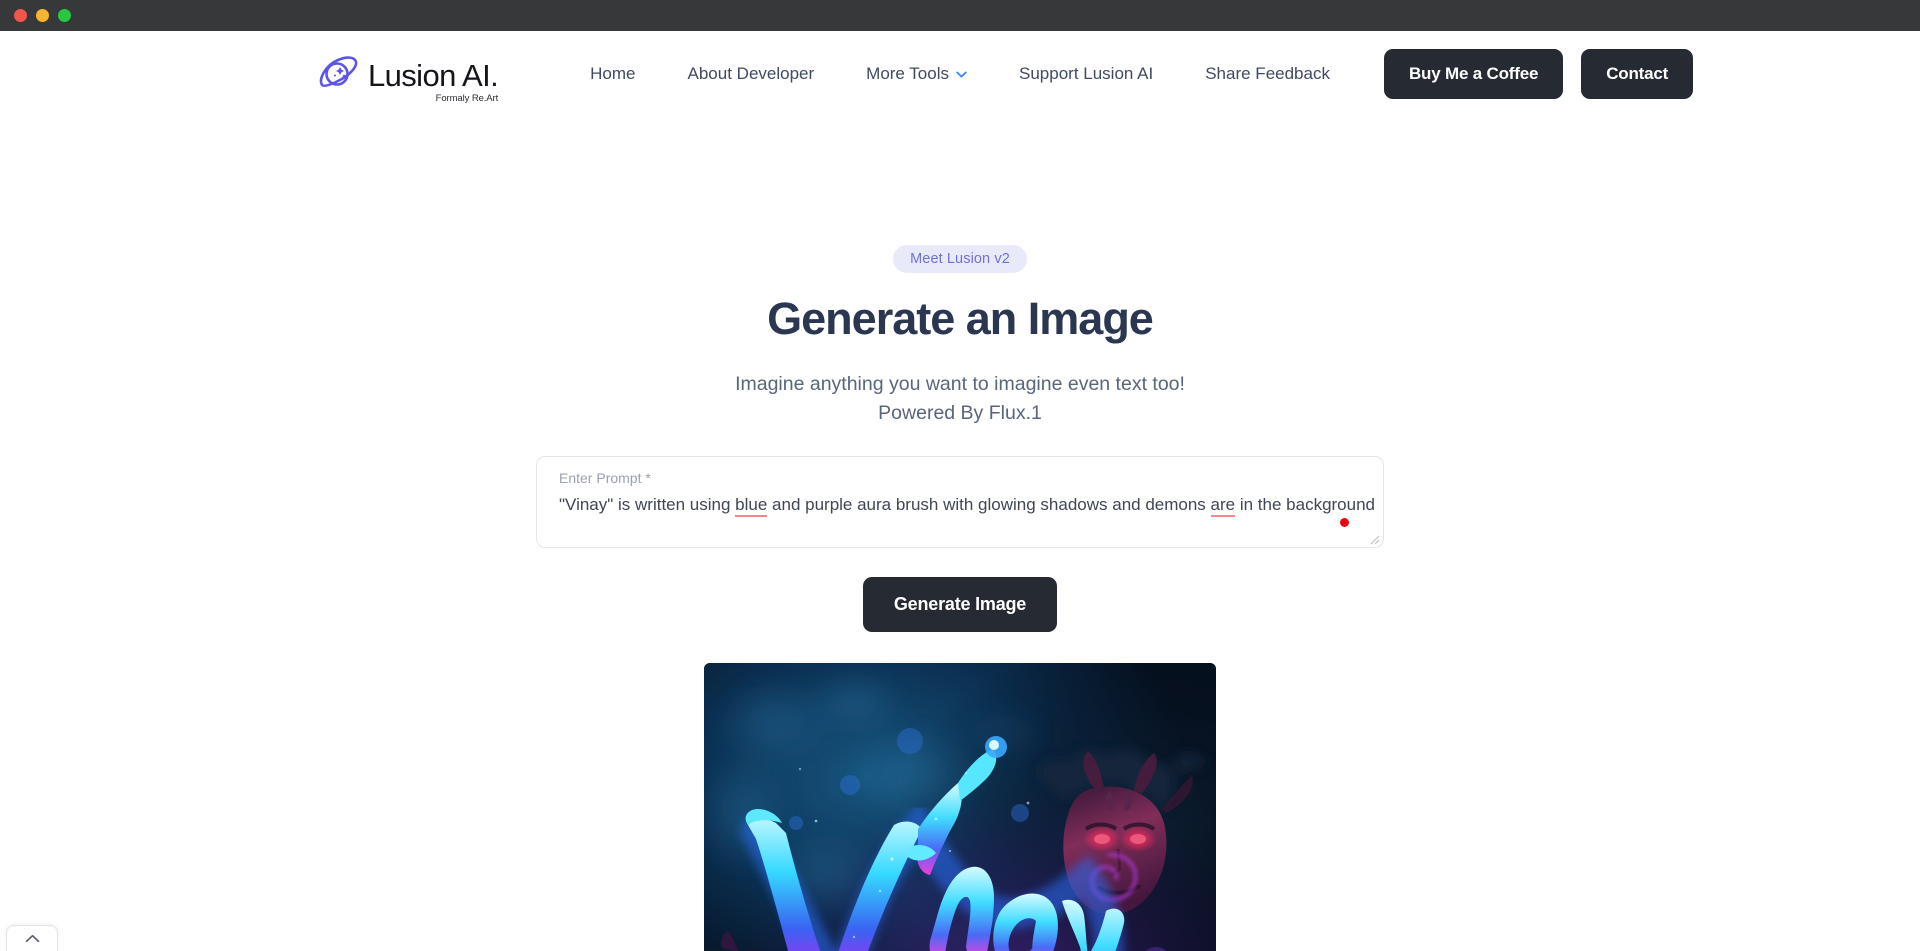  I want to click on resize-corner-icon, so click(1373, 538).